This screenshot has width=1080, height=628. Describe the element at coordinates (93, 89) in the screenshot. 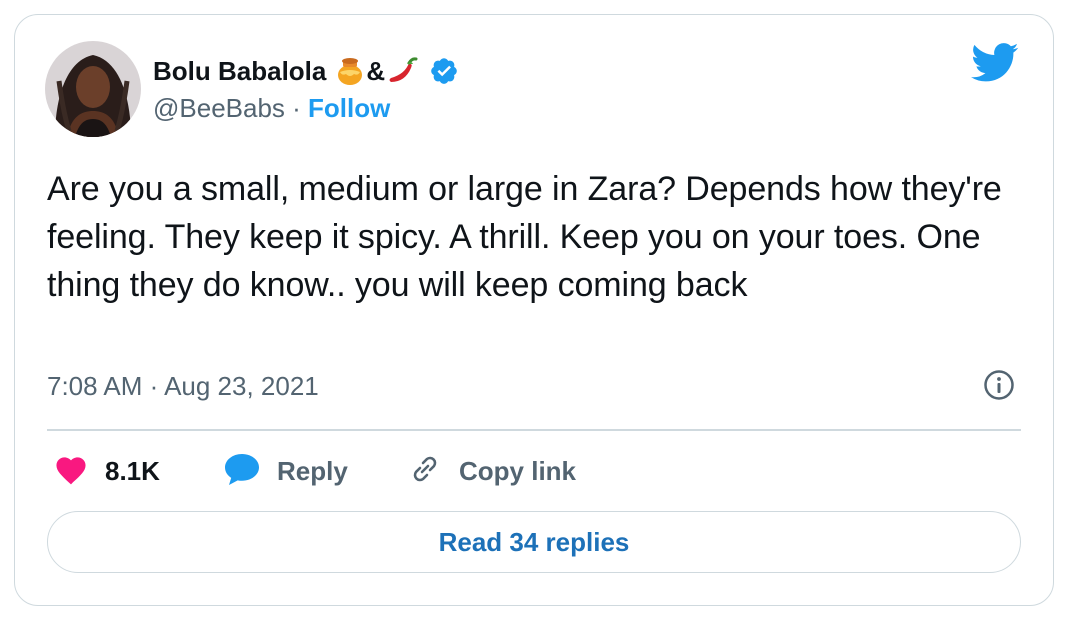

I see `avatar` at that location.